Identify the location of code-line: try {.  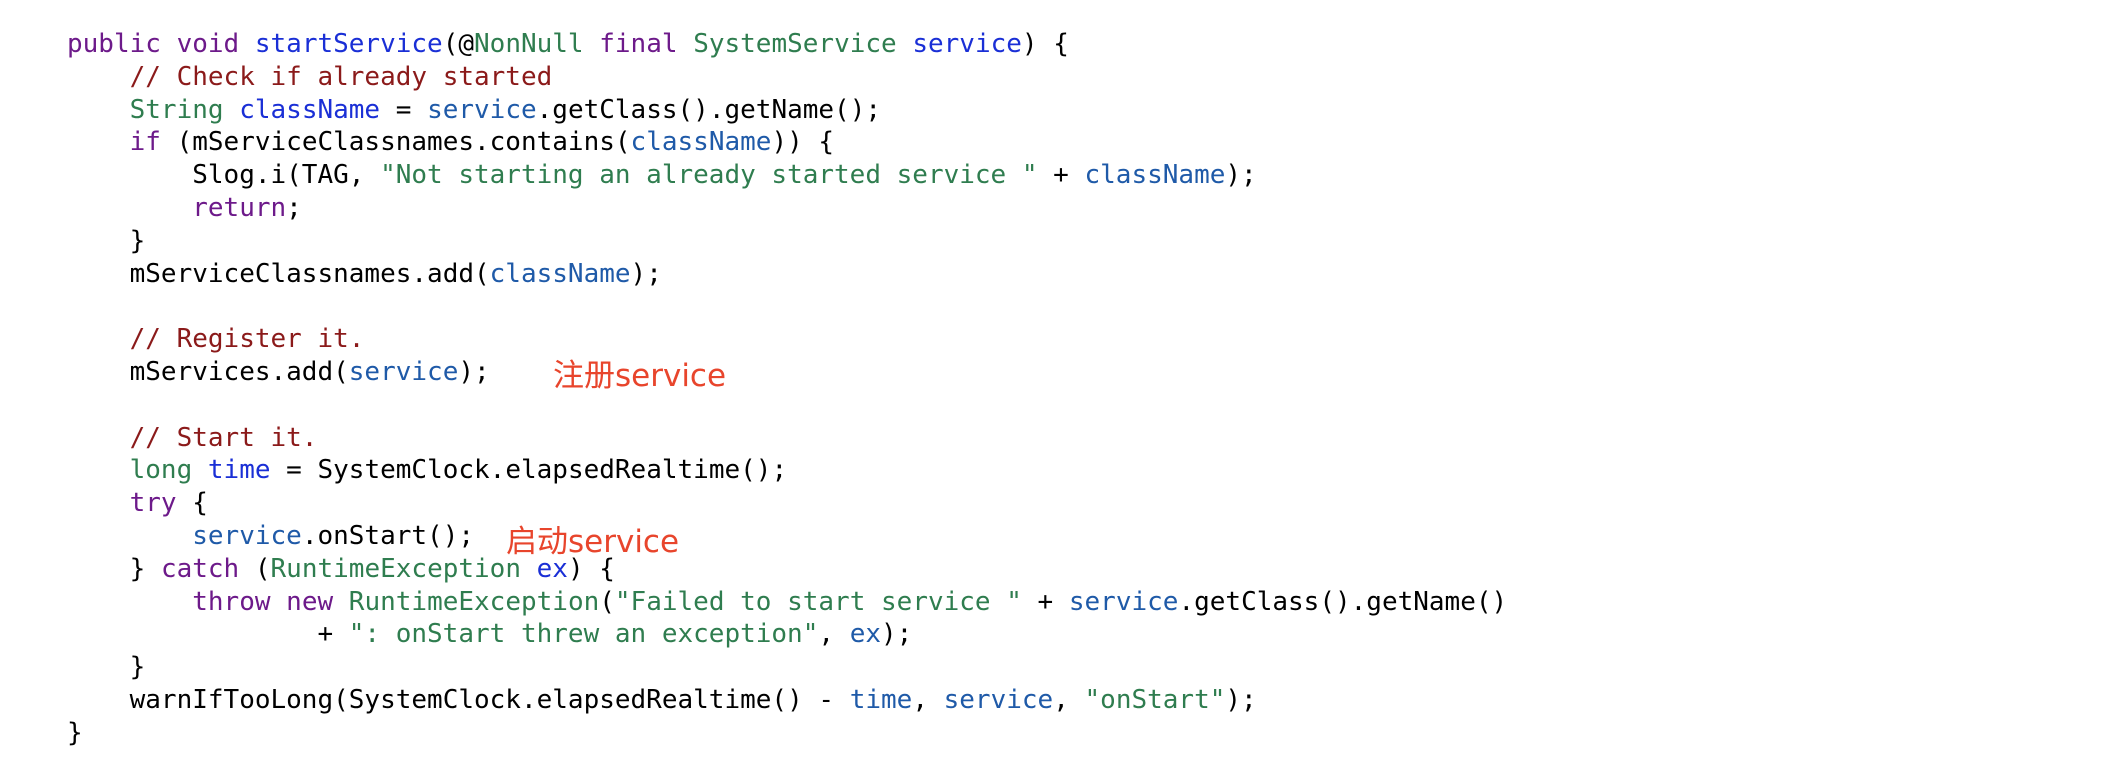
(787, 503).